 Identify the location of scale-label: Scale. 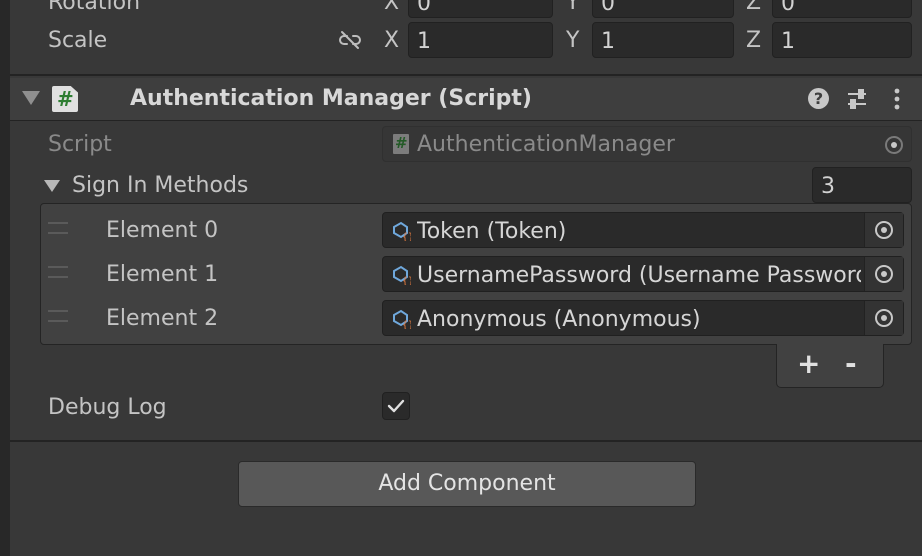
(78, 40).